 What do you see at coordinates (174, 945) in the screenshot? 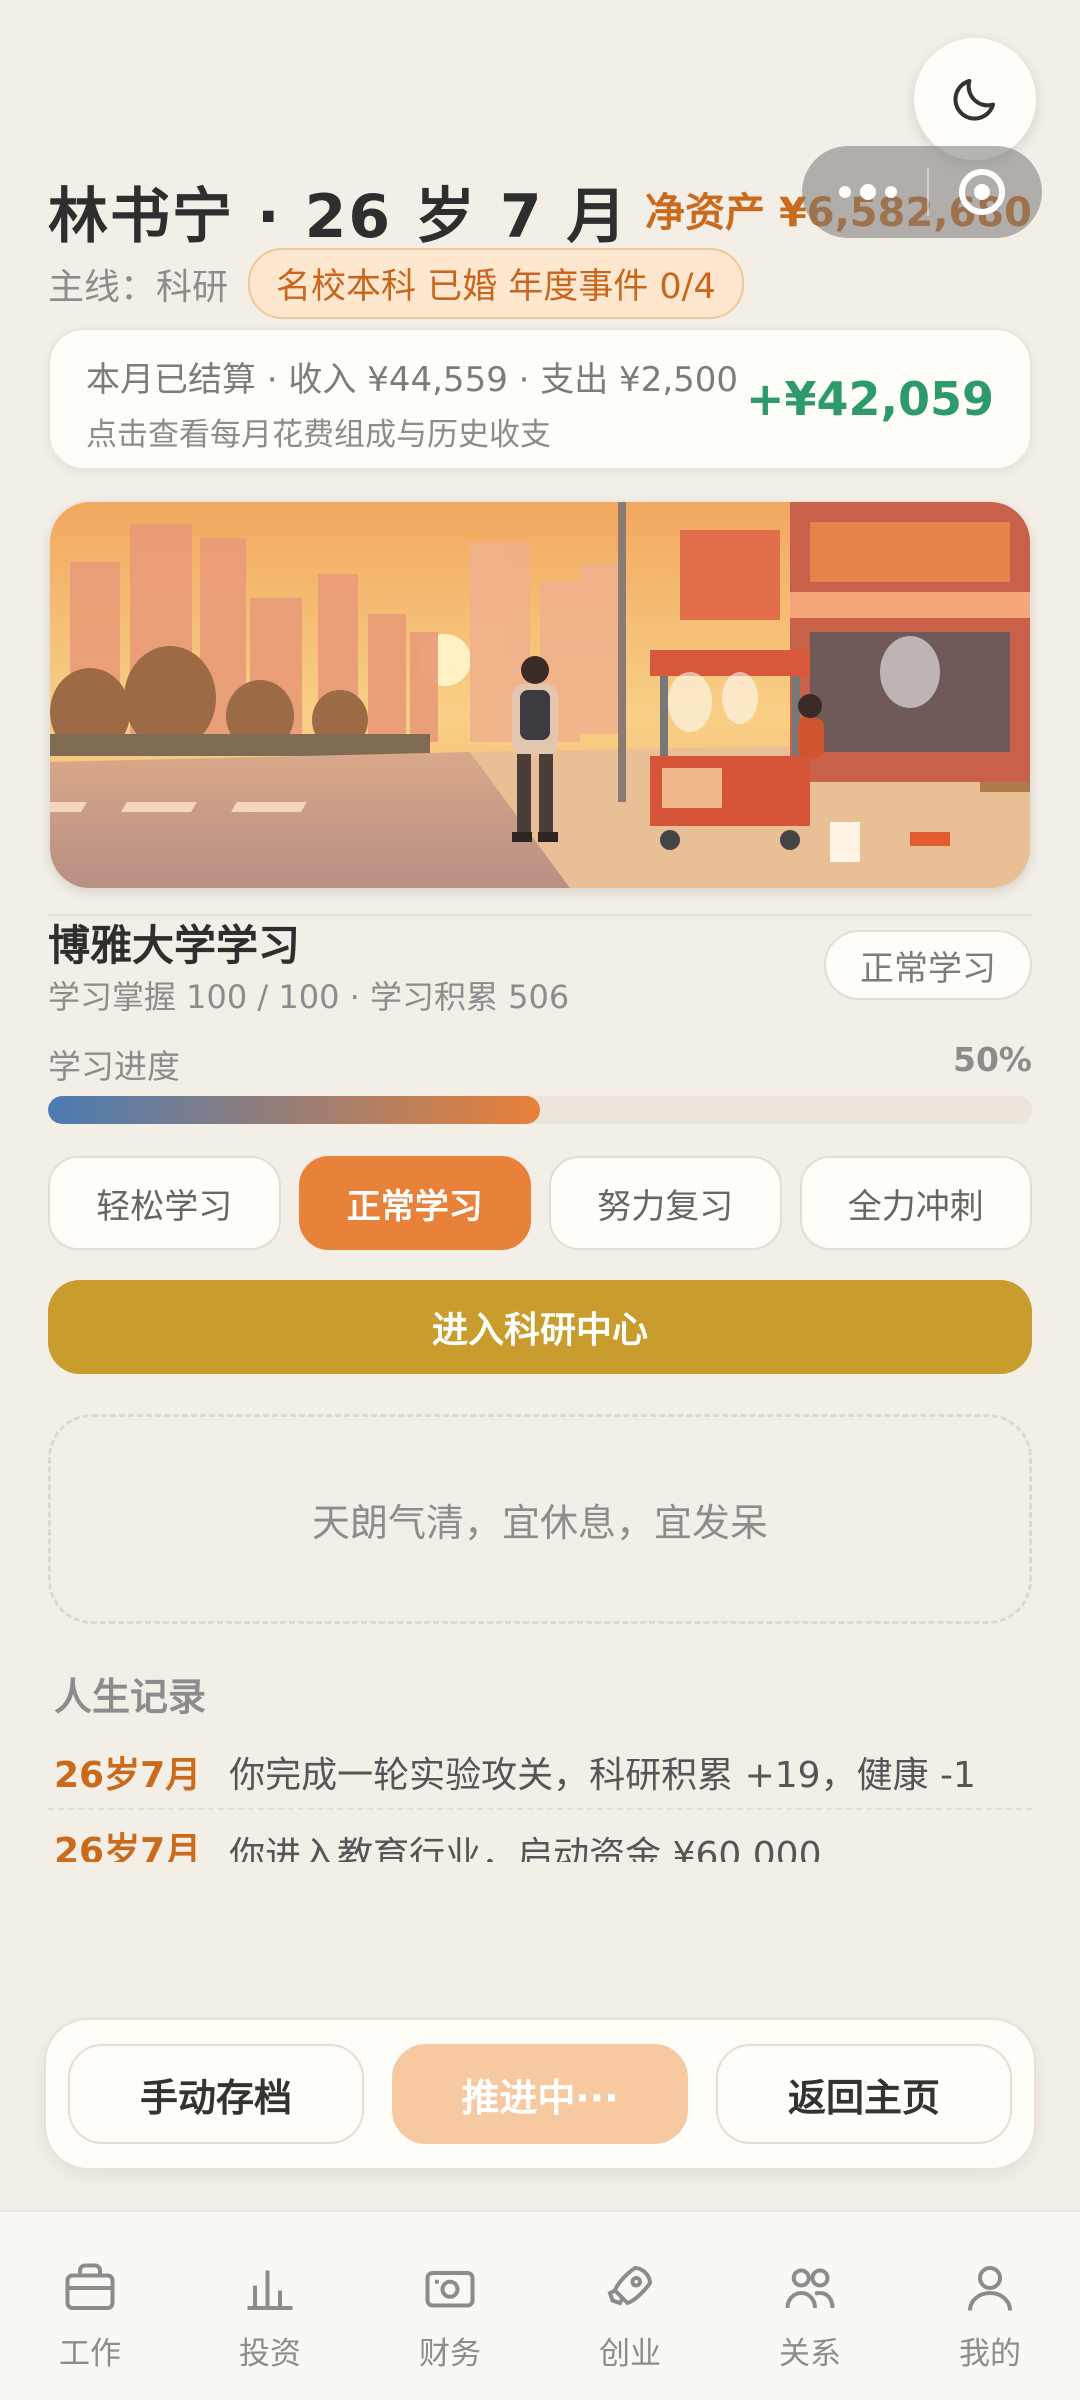
I see `study-title: 博雅大学学习` at bounding box center [174, 945].